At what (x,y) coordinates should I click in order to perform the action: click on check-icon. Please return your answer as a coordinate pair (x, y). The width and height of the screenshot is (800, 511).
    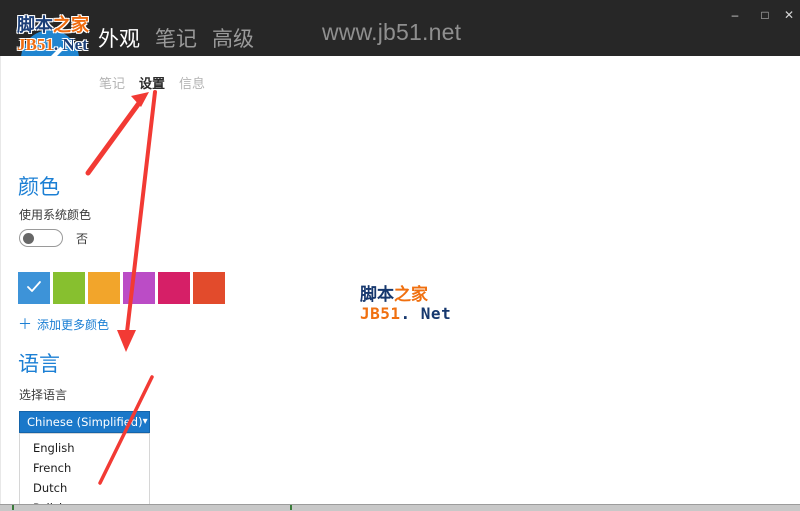
    Looking at the image, I should click on (34, 286).